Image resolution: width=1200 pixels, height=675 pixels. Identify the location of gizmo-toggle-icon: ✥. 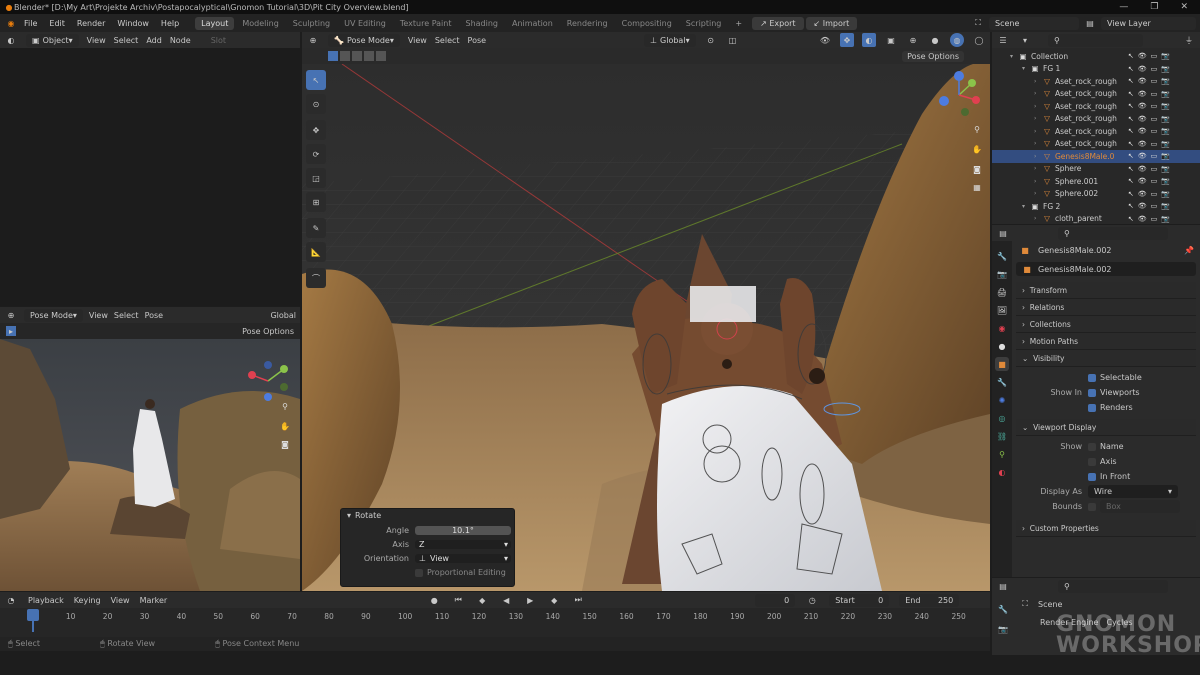
(847, 40).